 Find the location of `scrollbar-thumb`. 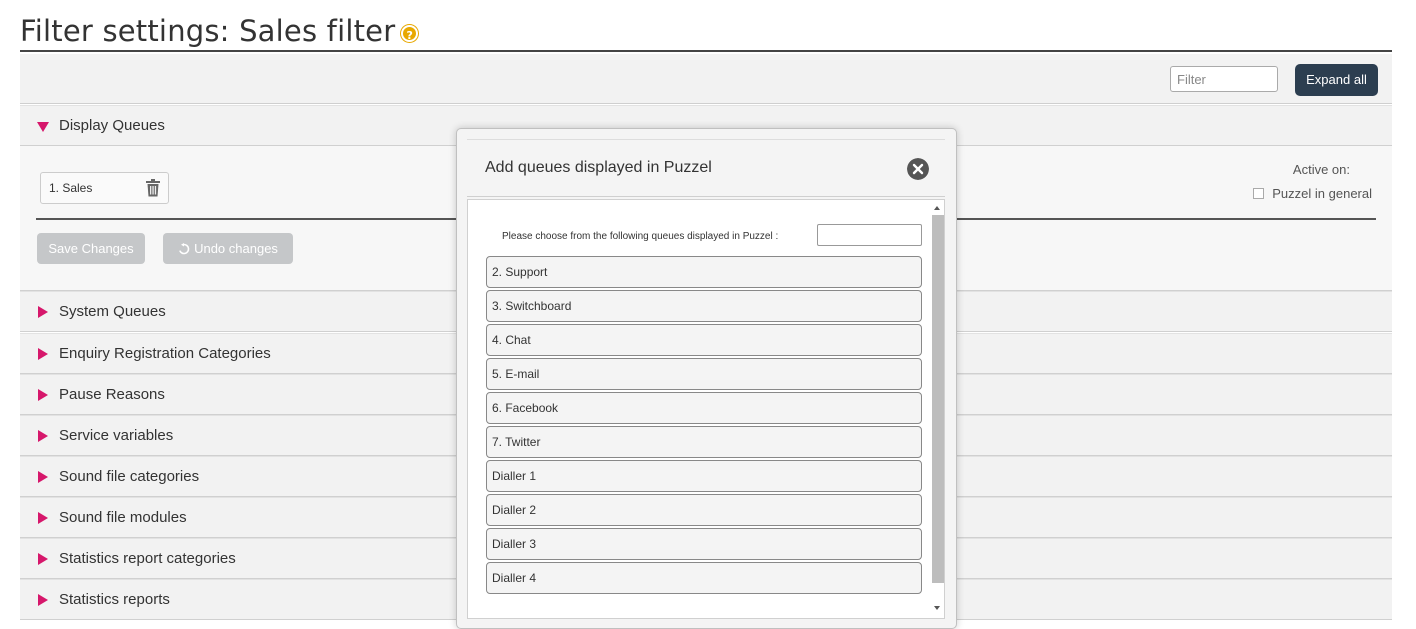

scrollbar-thumb is located at coordinates (938, 399).